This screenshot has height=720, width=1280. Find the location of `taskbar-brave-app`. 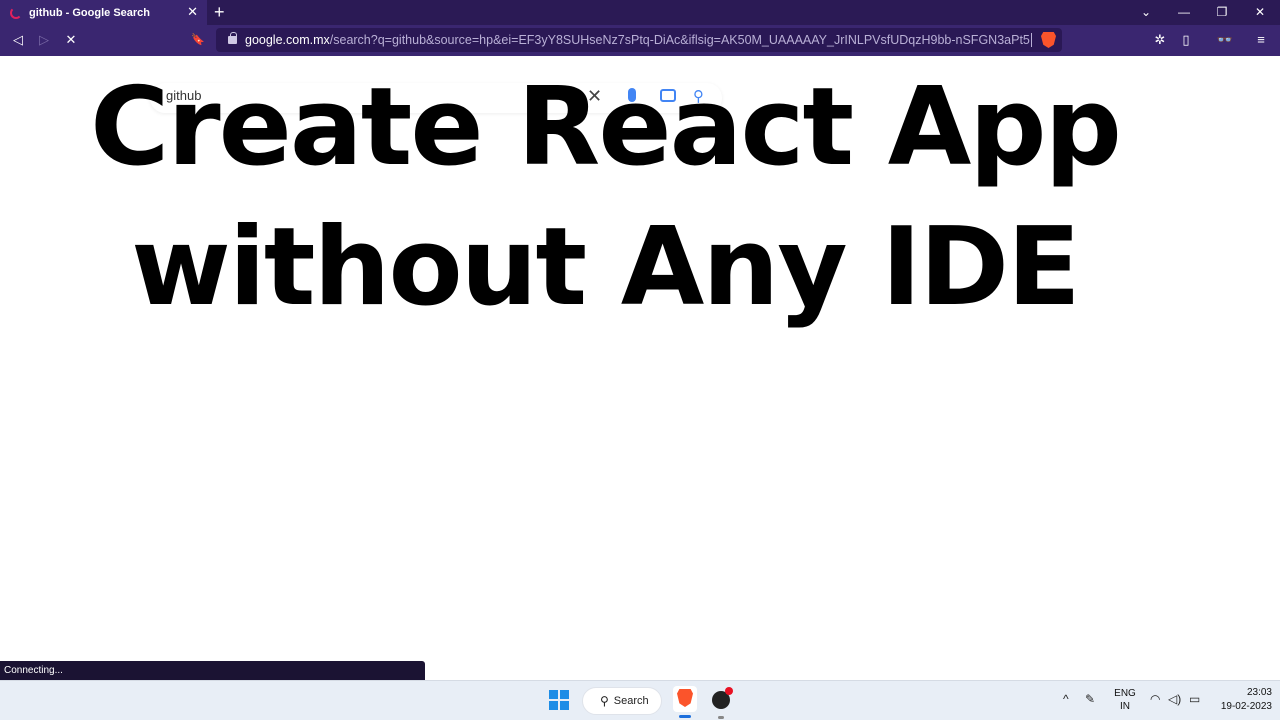

taskbar-brave-app is located at coordinates (685, 702).